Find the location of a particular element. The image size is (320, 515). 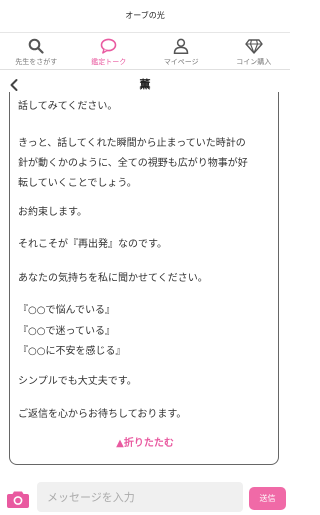

tab-label: コイン購入 is located at coordinates (254, 62).